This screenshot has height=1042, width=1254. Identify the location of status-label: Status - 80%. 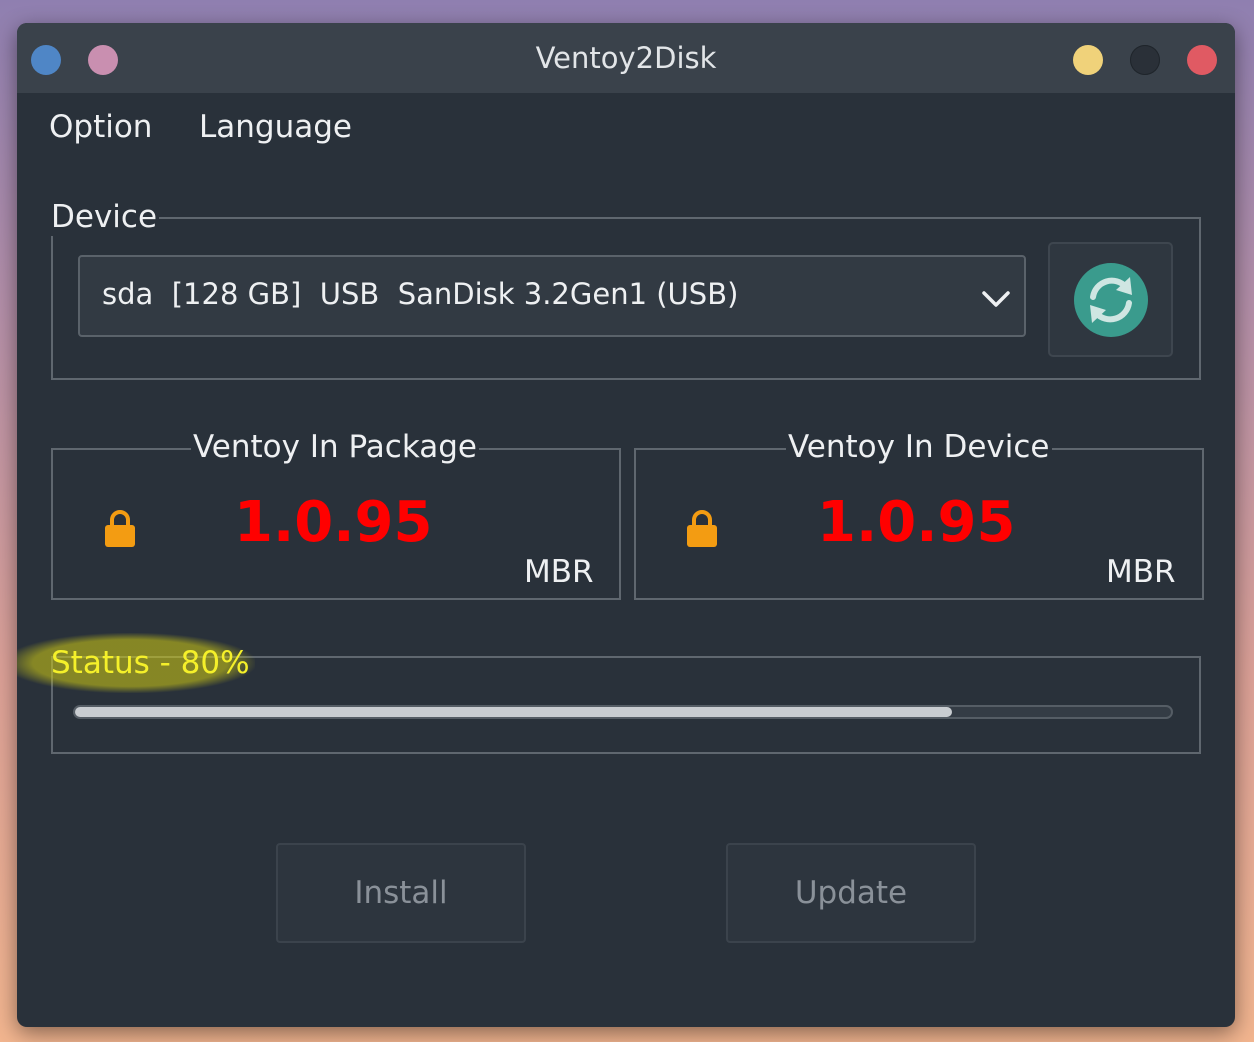
(136, 663).